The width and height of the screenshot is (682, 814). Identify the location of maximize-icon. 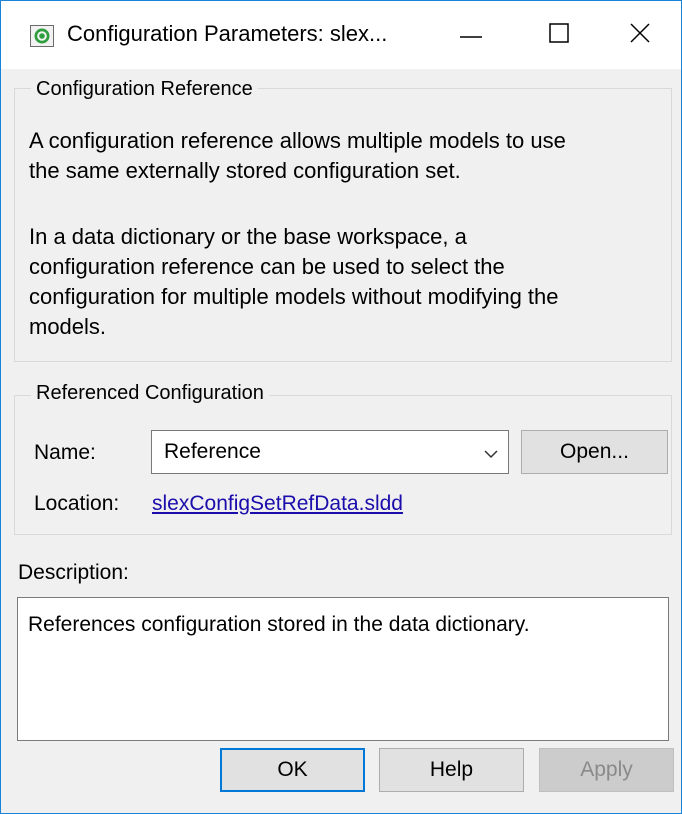
(559, 35).